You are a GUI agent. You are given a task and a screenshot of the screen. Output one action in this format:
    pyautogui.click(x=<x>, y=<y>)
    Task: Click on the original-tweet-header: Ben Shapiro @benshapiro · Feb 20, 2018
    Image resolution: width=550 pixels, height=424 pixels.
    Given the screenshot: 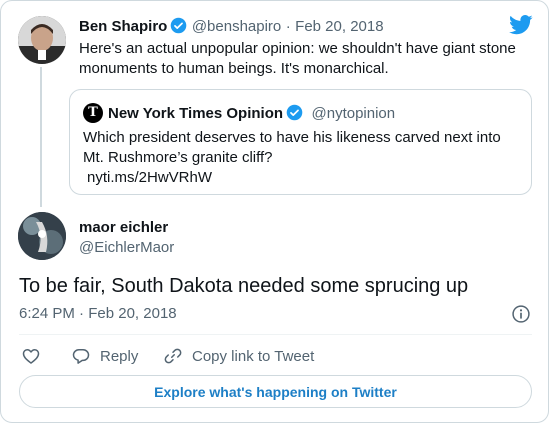 What is the action you would take?
    pyautogui.click(x=231, y=26)
    